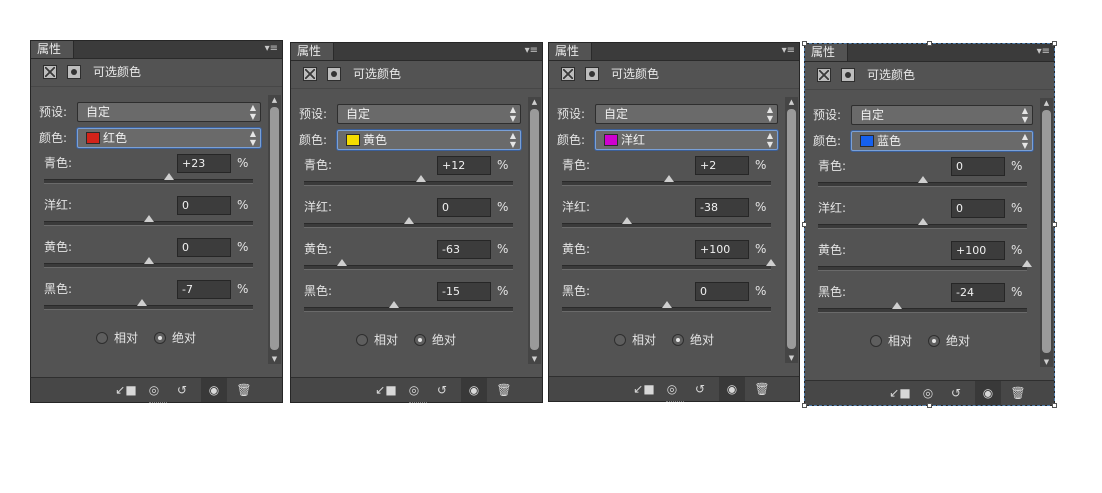 Image resolution: width=1102 pixels, height=493 pixels. Describe the element at coordinates (169, 138) in the screenshot. I see `color-dropdown: 红色 ▲ ▼` at that location.